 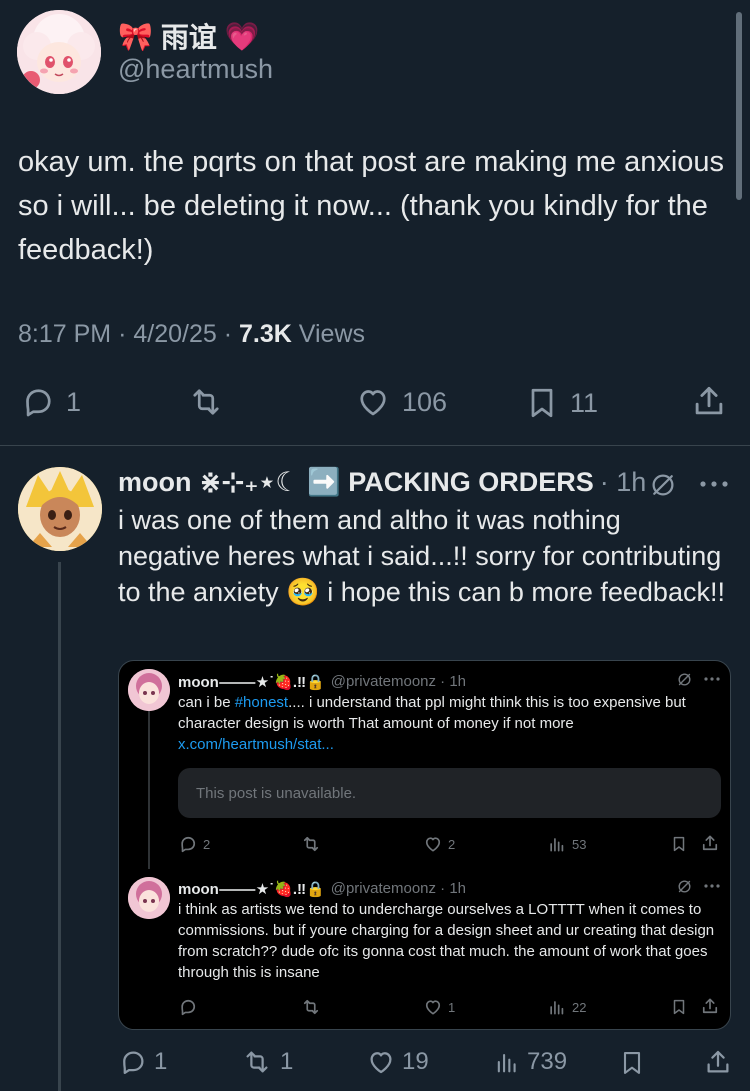 I want to click on reply-count: 1, so click(x=74, y=401).